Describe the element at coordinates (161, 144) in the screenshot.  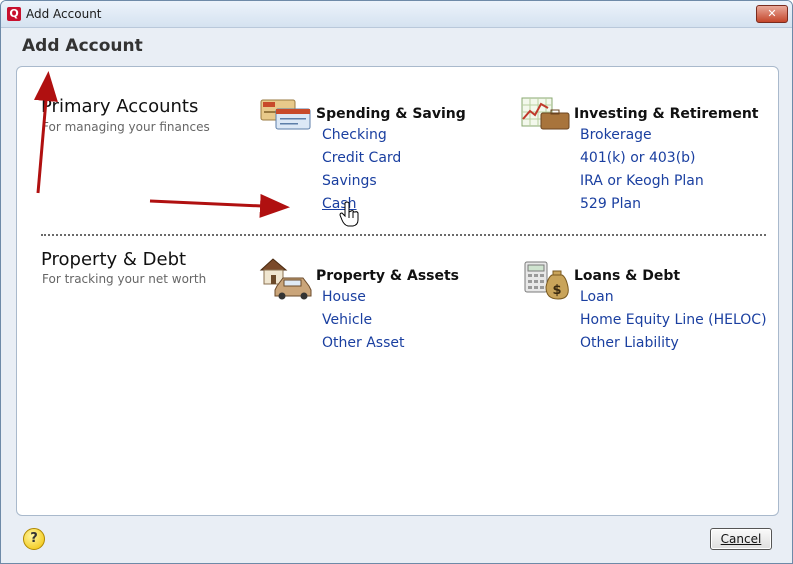
I see `annotation-arrows` at that location.